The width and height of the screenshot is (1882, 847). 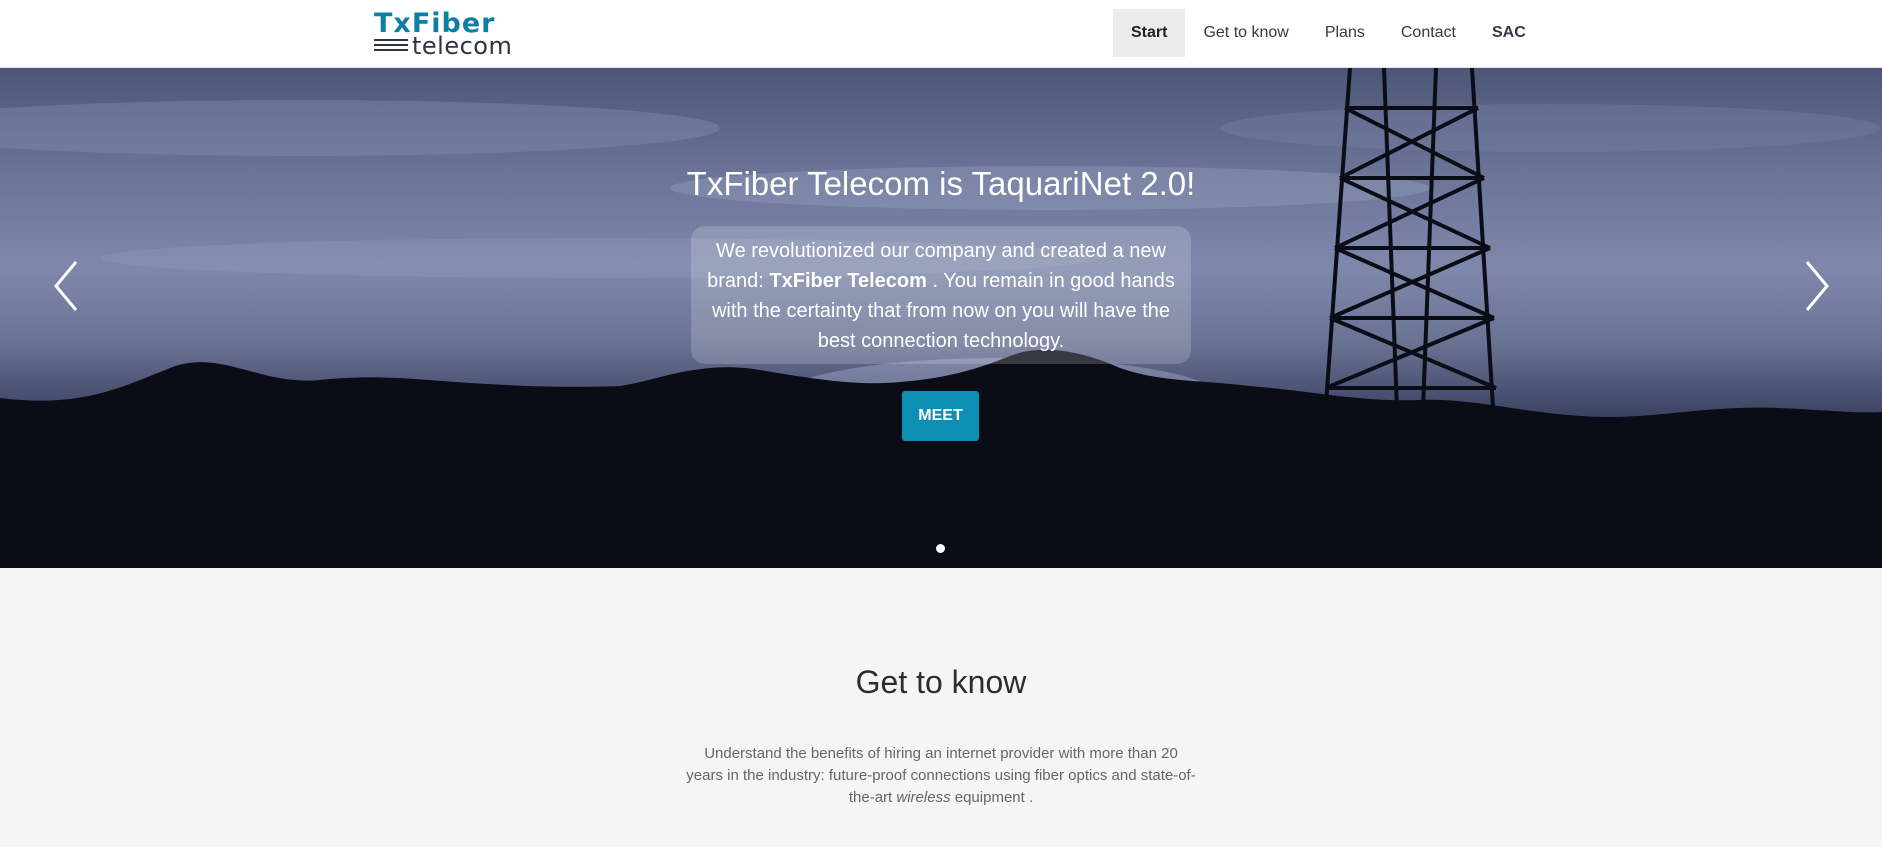 I want to click on nav-start: Start, so click(x=1149, y=33).